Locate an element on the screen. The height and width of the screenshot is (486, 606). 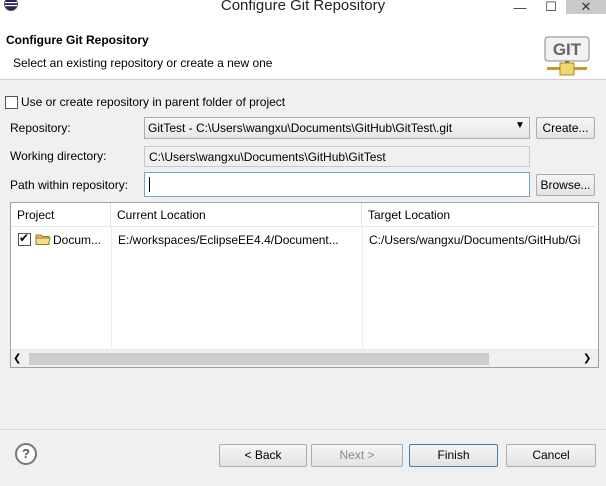
working-directory-field: C:\Users\wangxu\Documents\GitHub\GitTest is located at coordinates (337, 156).